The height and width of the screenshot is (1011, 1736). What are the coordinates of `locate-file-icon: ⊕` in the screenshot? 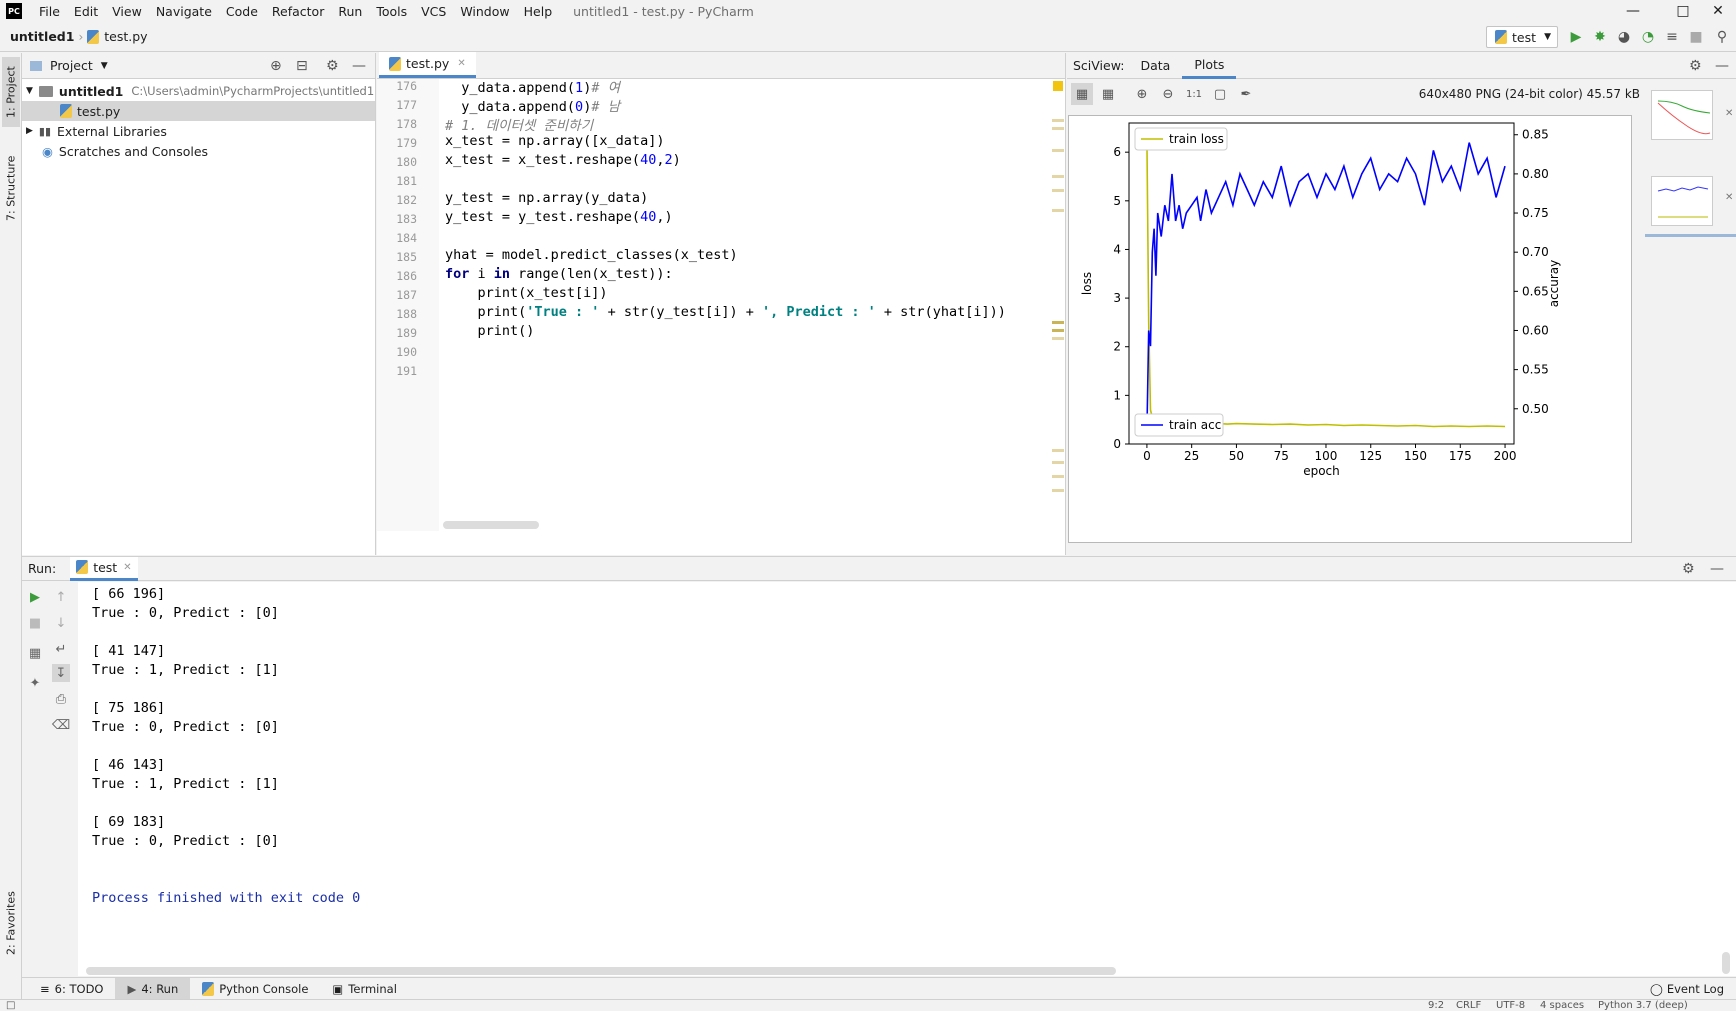 It's located at (276, 66).